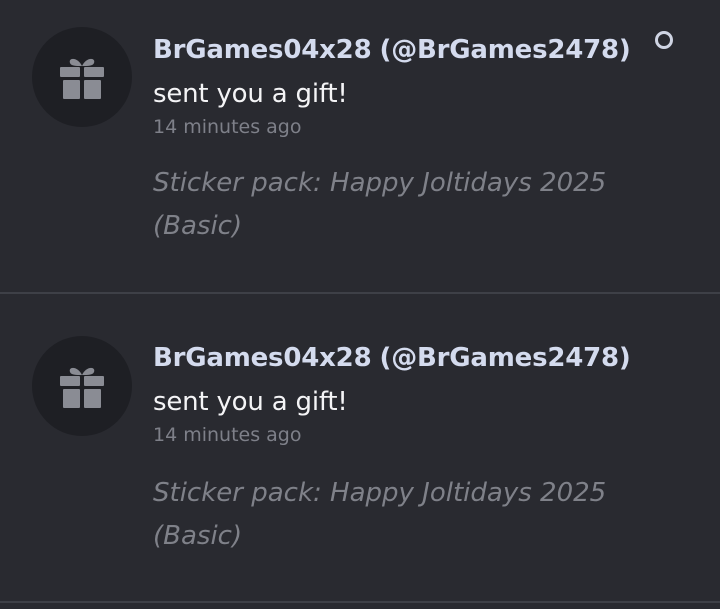 The width and height of the screenshot is (720, 609). I want to click on unread-indicator-icon, so click(664, 40).